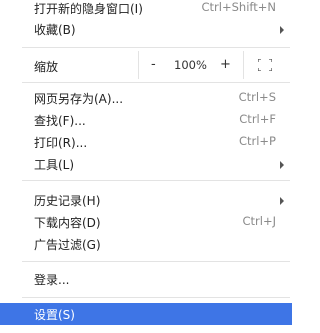  I want to click on menu-item-label: 设置(S), so click(54, 315).